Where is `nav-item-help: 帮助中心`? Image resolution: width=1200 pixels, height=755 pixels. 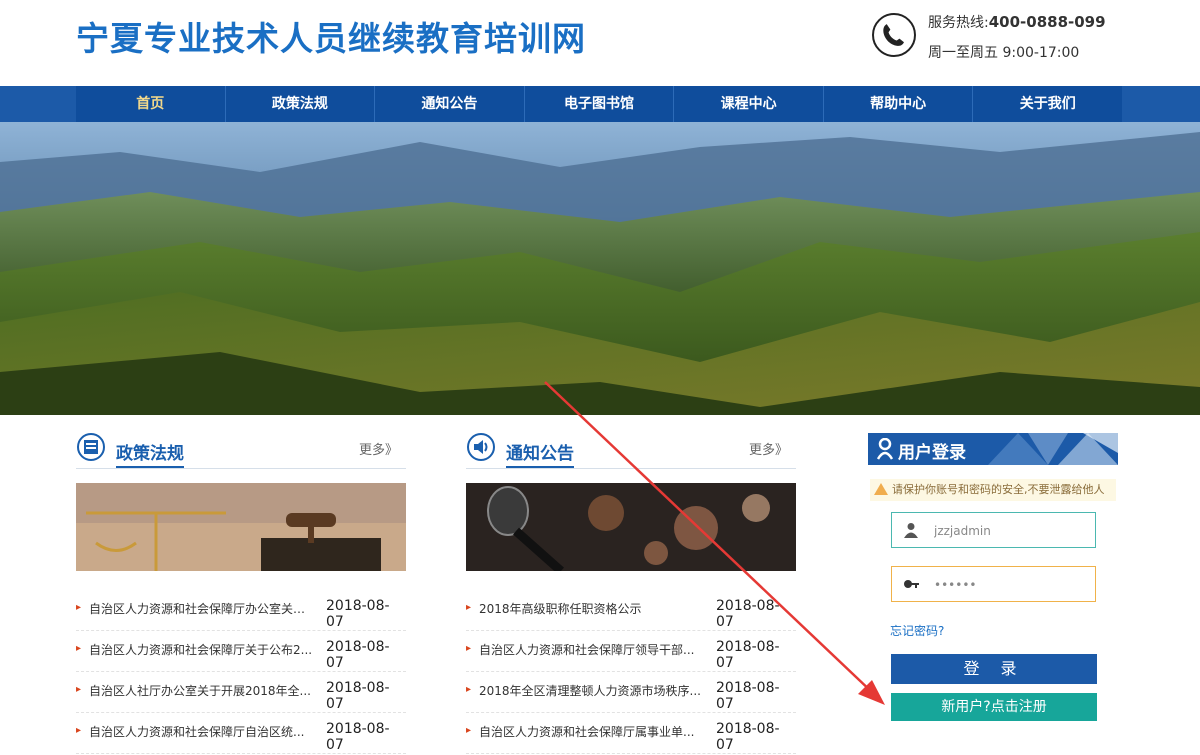
nav-item-help: 帮助中心 is located at coordinates (899, 104).